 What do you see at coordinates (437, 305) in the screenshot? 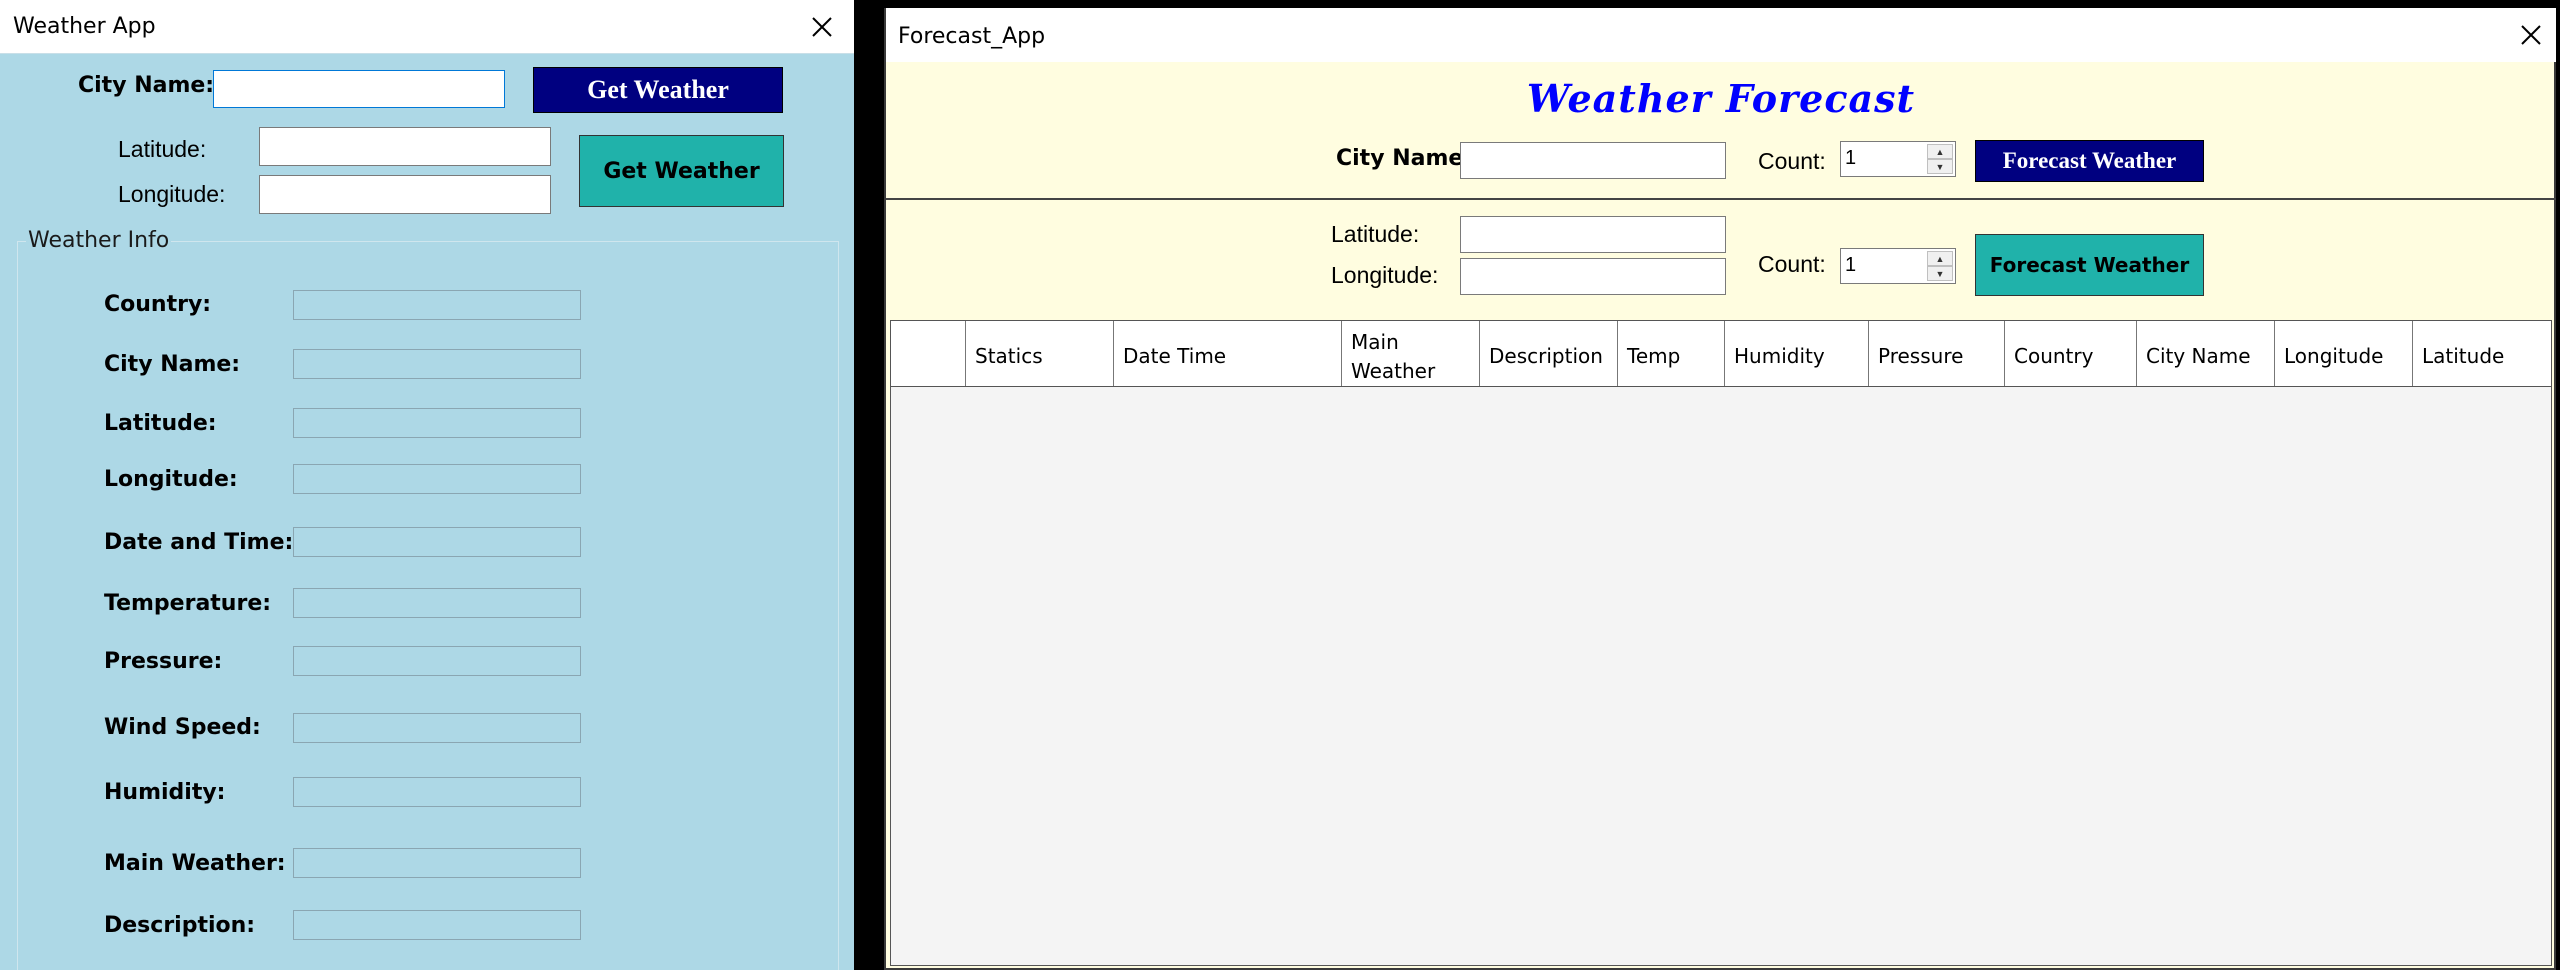
I see `country-field` at bounding box center [437, 305].